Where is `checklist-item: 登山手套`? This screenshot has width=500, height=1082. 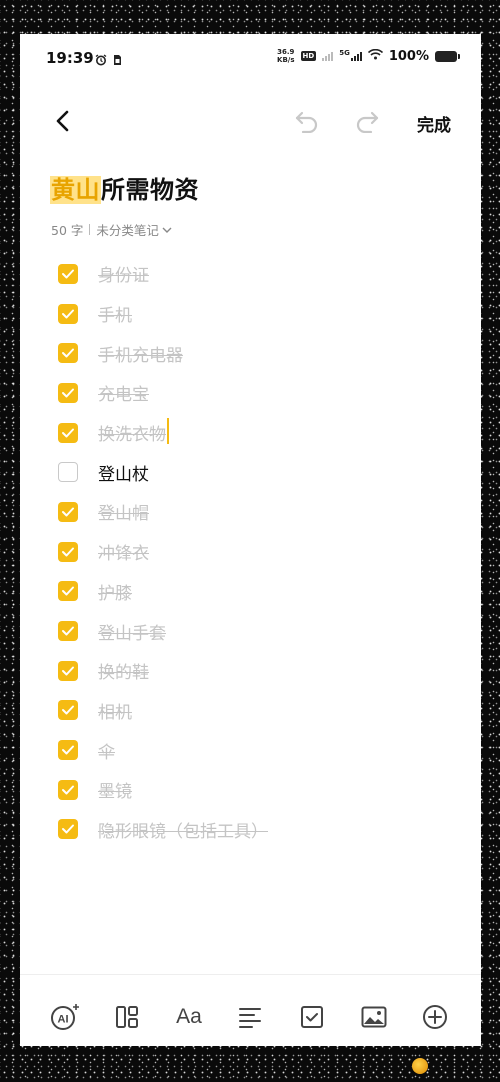 checklist-item: 登山手套 is located at coordinates (258, 631).